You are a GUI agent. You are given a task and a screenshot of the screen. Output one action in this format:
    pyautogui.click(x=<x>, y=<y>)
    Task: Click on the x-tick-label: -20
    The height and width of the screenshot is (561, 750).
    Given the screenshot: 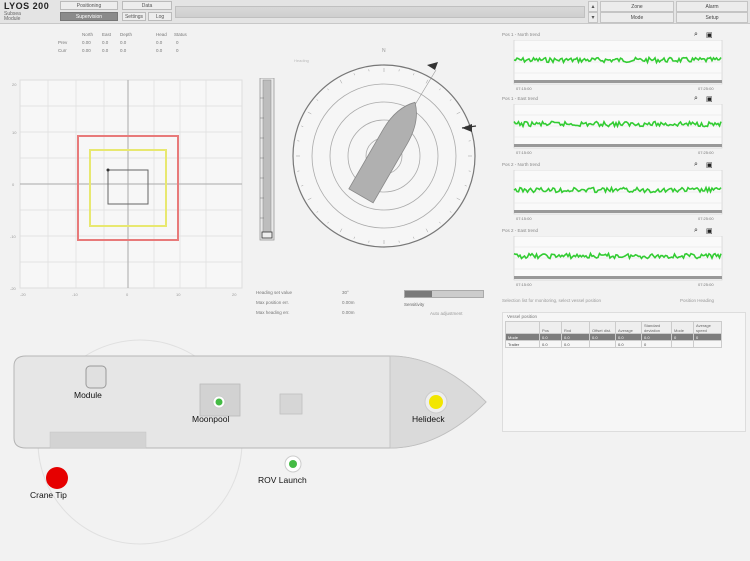 What is the action you would take?
    pyautogui.click(x=23, y=294)
    